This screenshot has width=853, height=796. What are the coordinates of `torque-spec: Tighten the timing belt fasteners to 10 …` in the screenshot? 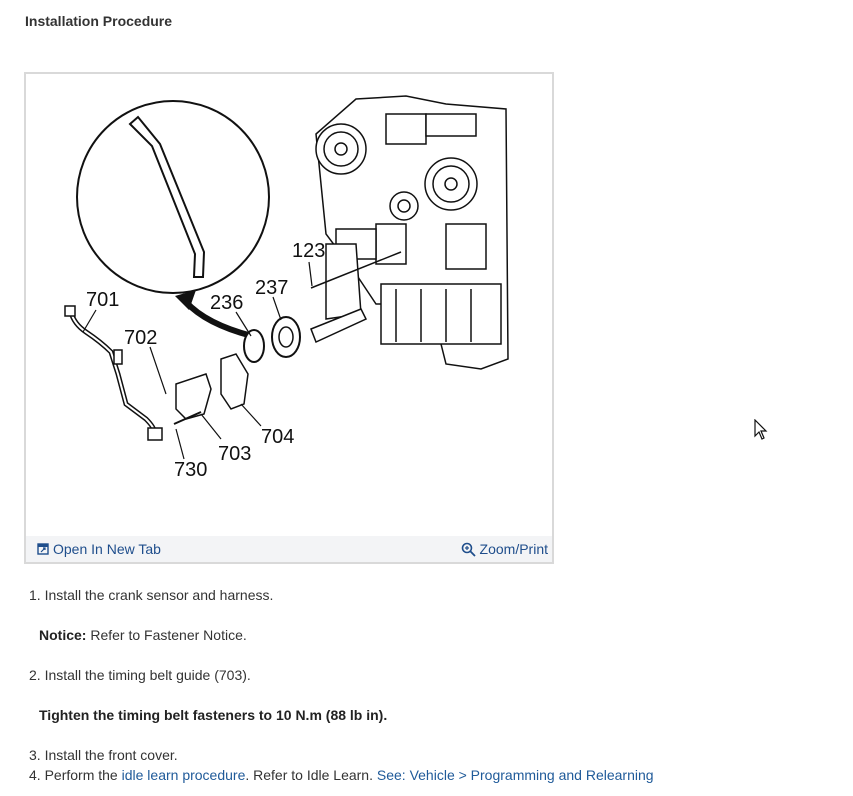 It's located at (419, 715).